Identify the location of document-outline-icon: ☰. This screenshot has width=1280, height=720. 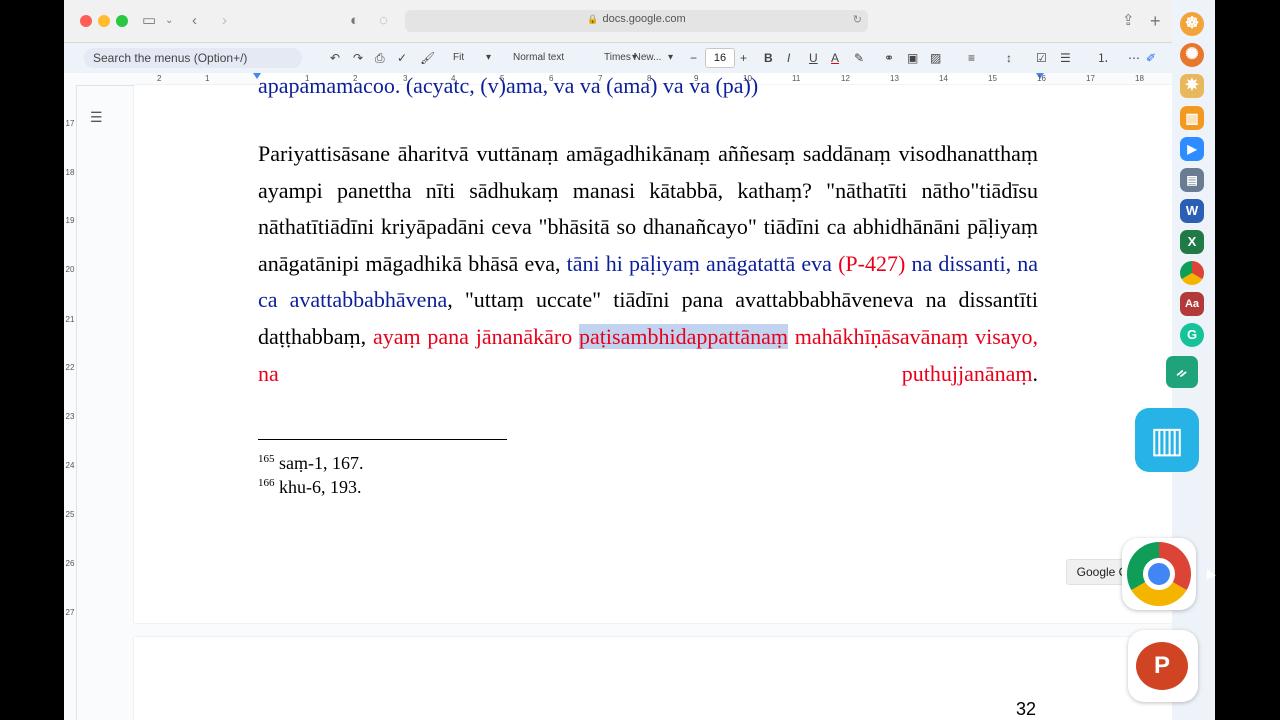
(97, 117).